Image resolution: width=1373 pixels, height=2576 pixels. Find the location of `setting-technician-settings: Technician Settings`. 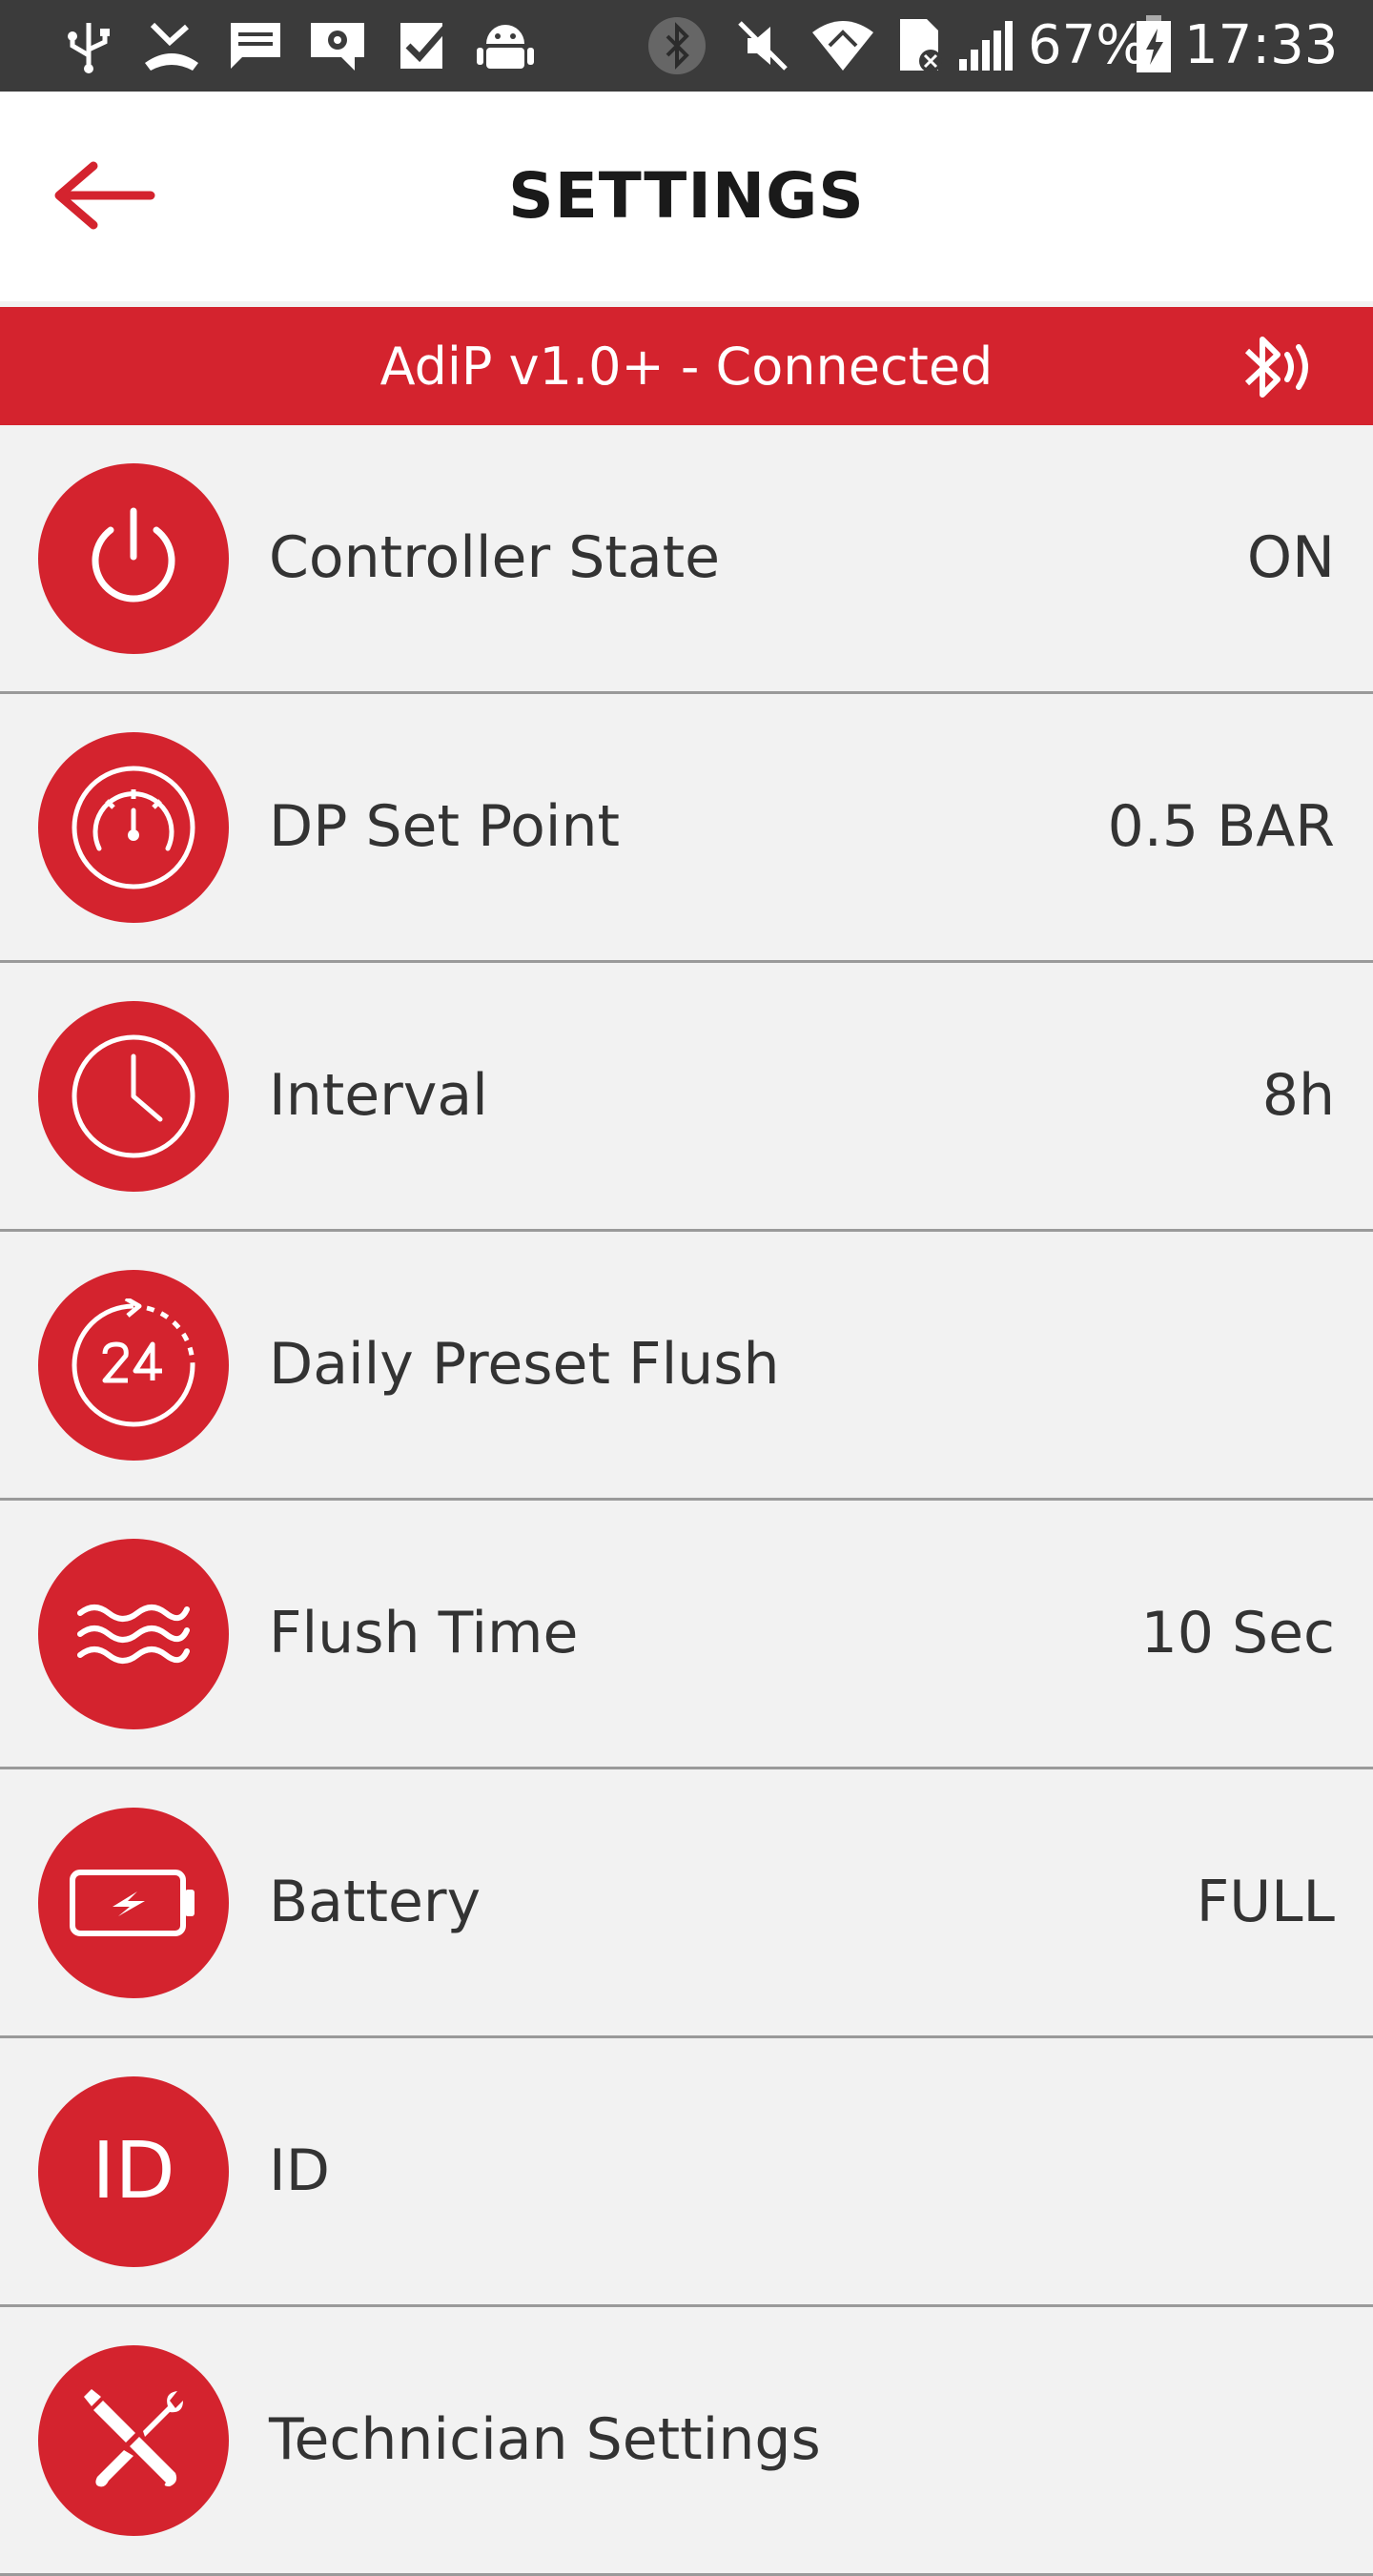

setting-technician-settings: Technician Settings is located at coordinates (686, 2441).